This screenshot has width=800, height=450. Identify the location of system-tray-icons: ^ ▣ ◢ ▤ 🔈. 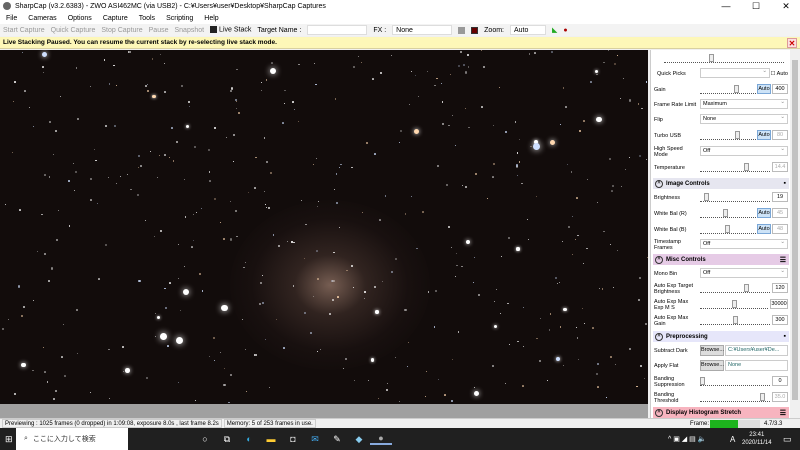
(687, 439).